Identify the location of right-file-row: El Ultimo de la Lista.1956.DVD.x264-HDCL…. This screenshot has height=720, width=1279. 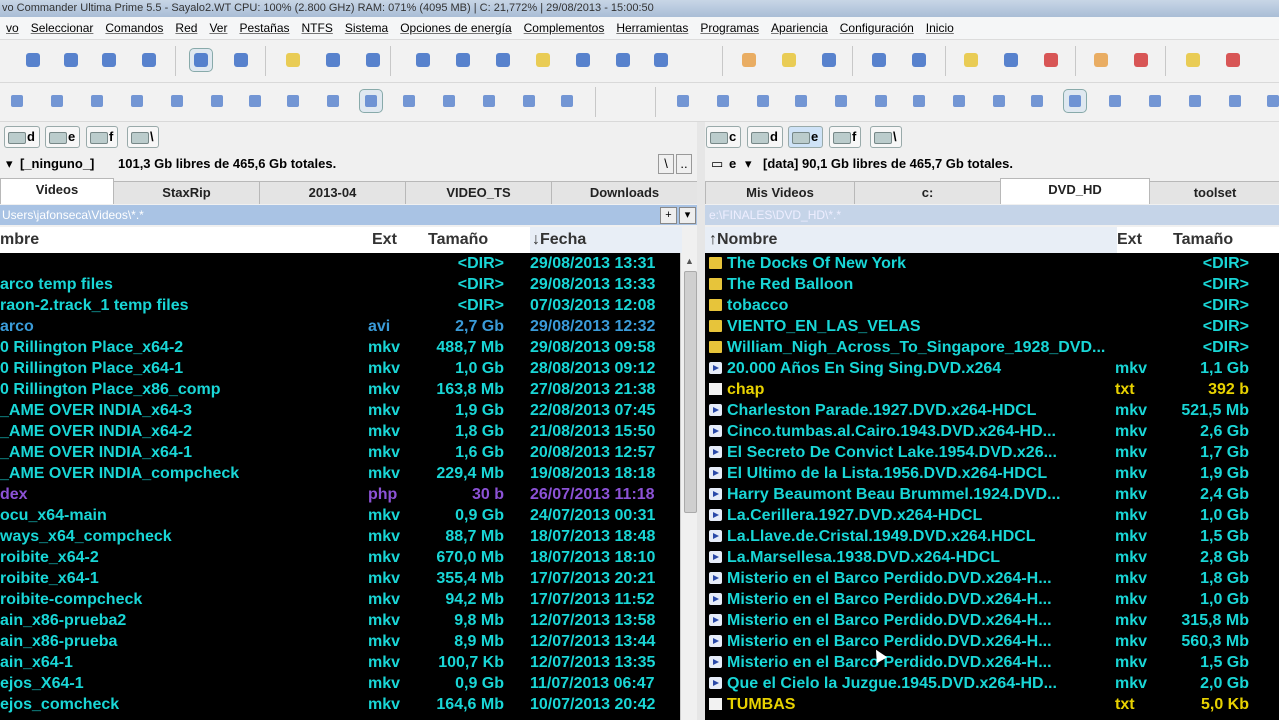
(992, 473).